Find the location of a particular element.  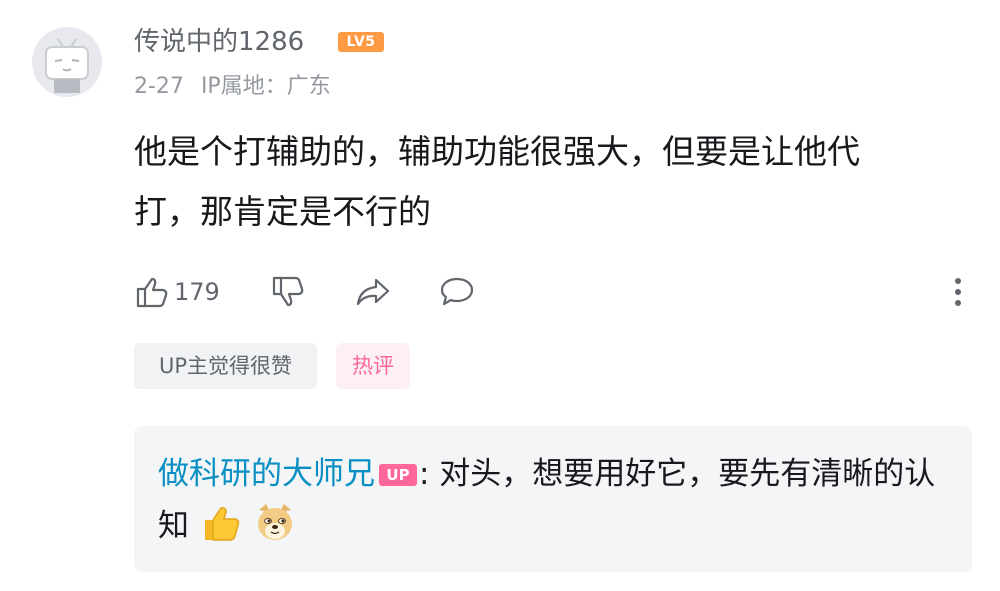

doge-emoji-icon is located at coordinates (274, 522).